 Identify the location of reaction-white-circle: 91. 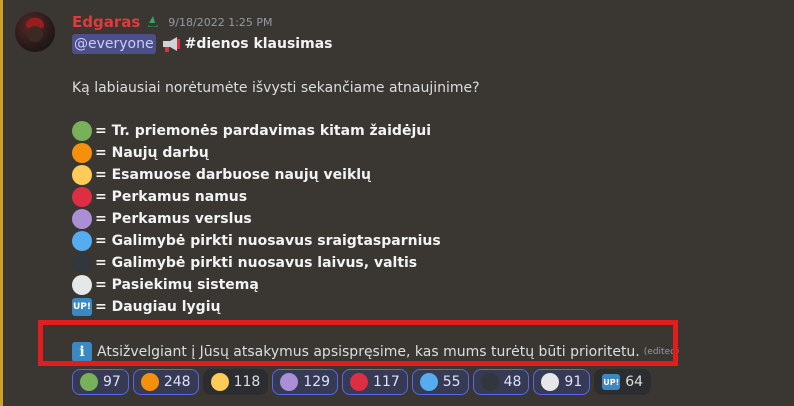
(562, 382).